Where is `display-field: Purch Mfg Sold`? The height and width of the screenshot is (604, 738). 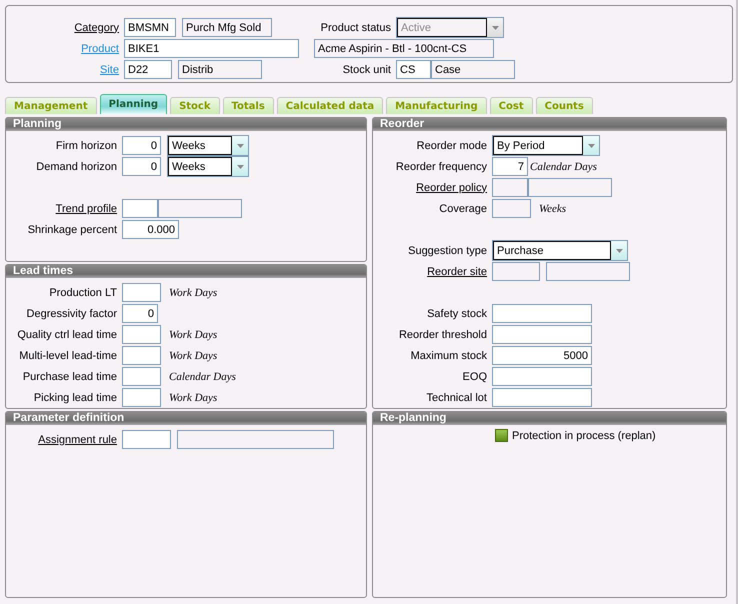 display-field: Purch Mfg Sold is located at coordinates (227, 27).